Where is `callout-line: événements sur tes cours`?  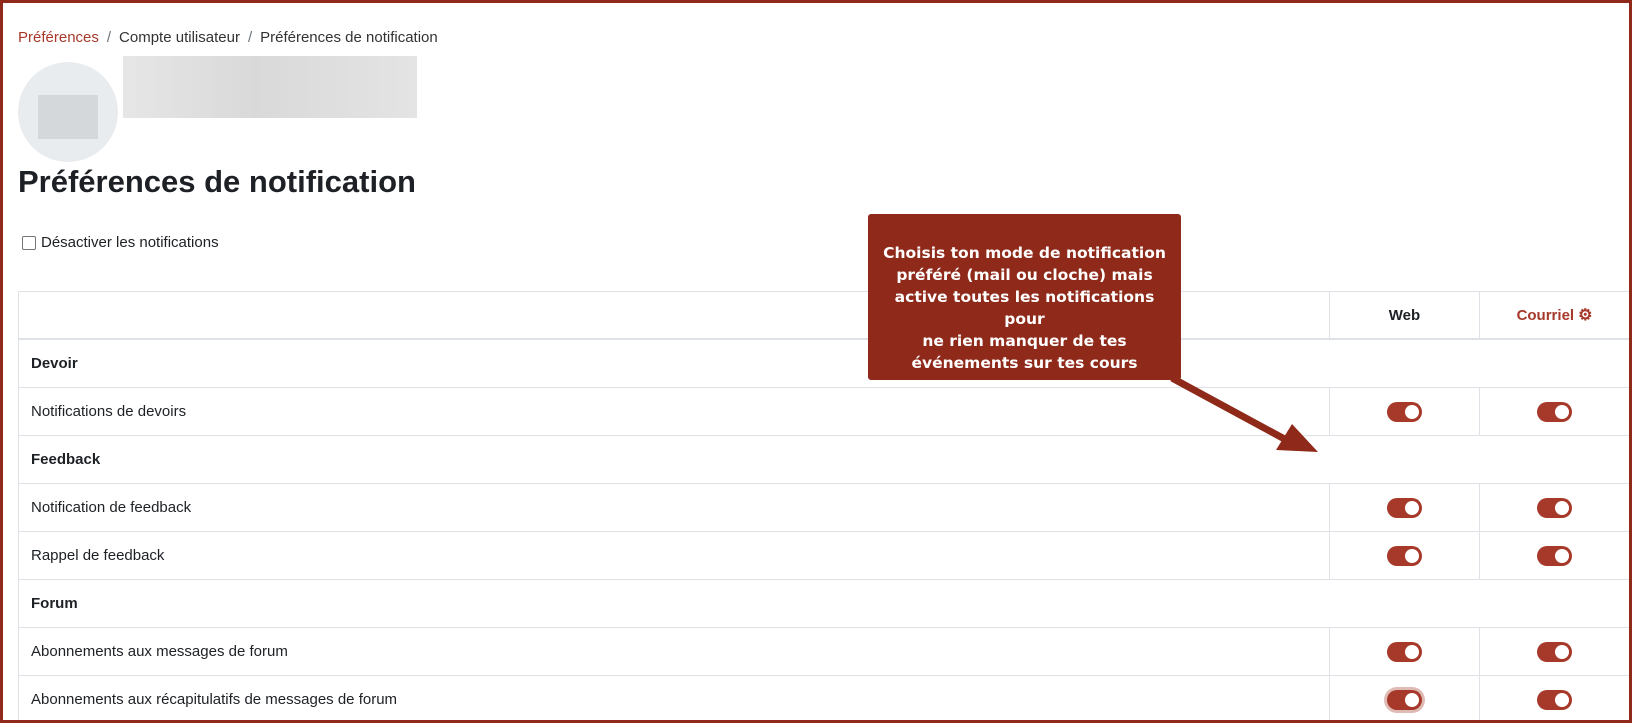 callout-line: événements sur tes cours is located at coordinates (1024, 363).